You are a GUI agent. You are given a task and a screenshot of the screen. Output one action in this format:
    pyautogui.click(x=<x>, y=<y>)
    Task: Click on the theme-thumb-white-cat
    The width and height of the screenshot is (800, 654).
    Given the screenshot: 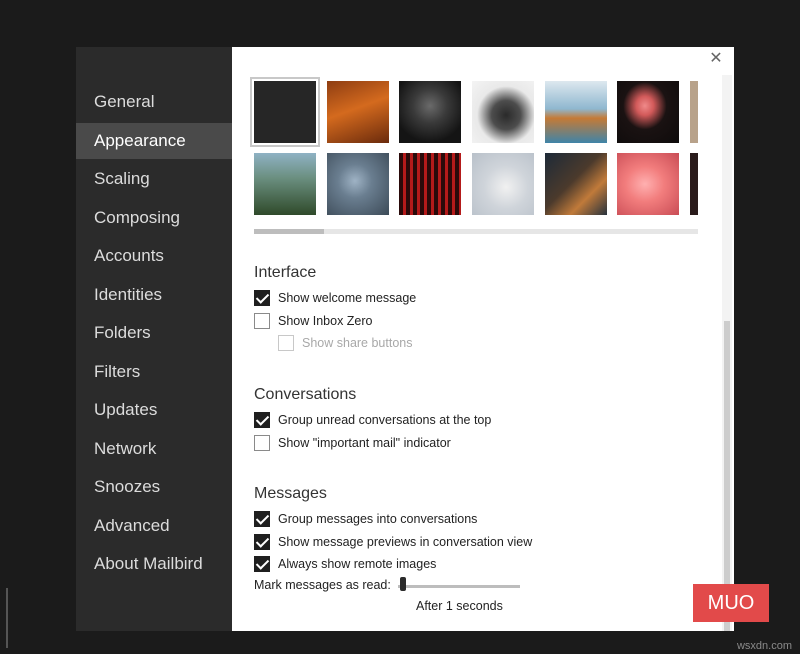 What is the action you would take?
    pyautogui.click(x=503, y=184)
    